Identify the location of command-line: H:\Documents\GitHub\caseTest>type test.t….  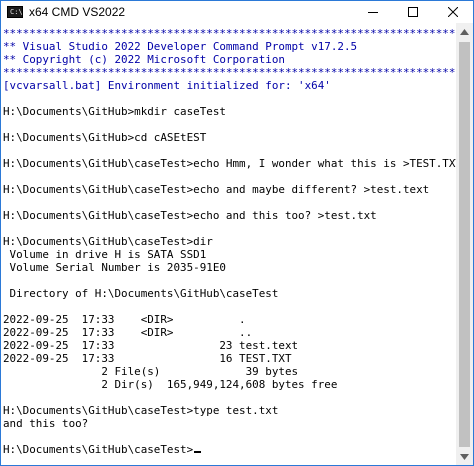
(141, 410).